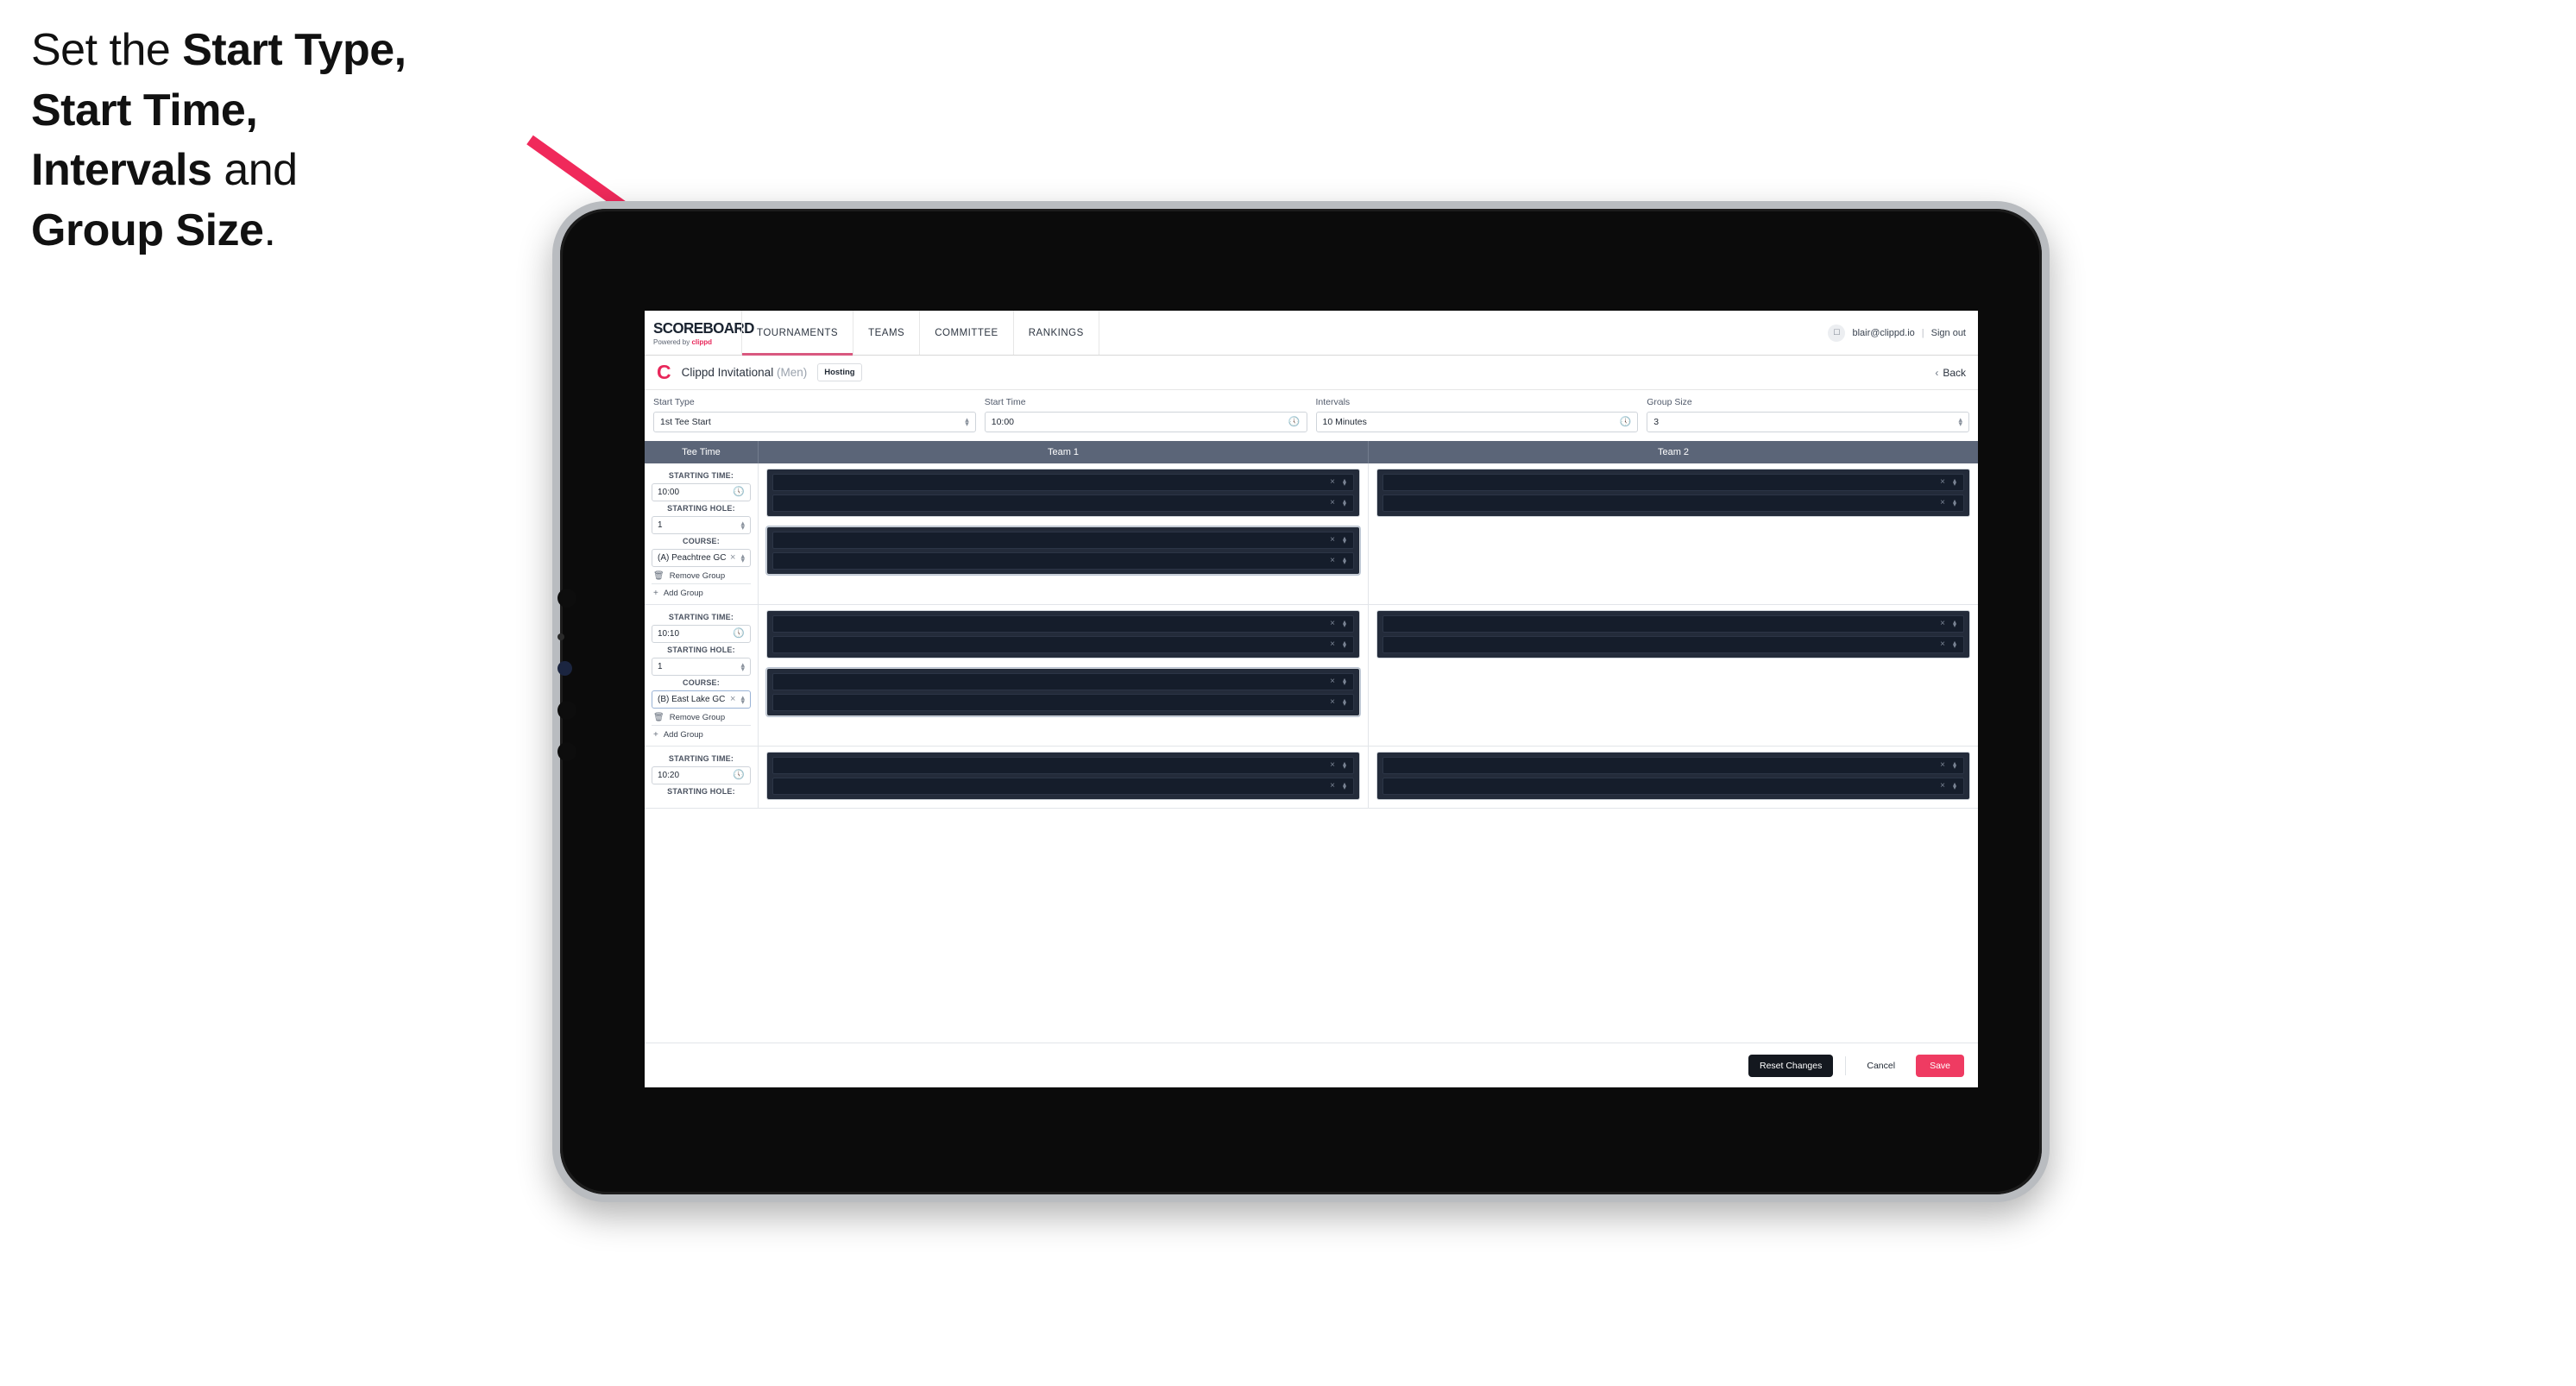  I want to click on team2-cell: × ▴ ▾ × ▴ ▾, so click(1673, 676).